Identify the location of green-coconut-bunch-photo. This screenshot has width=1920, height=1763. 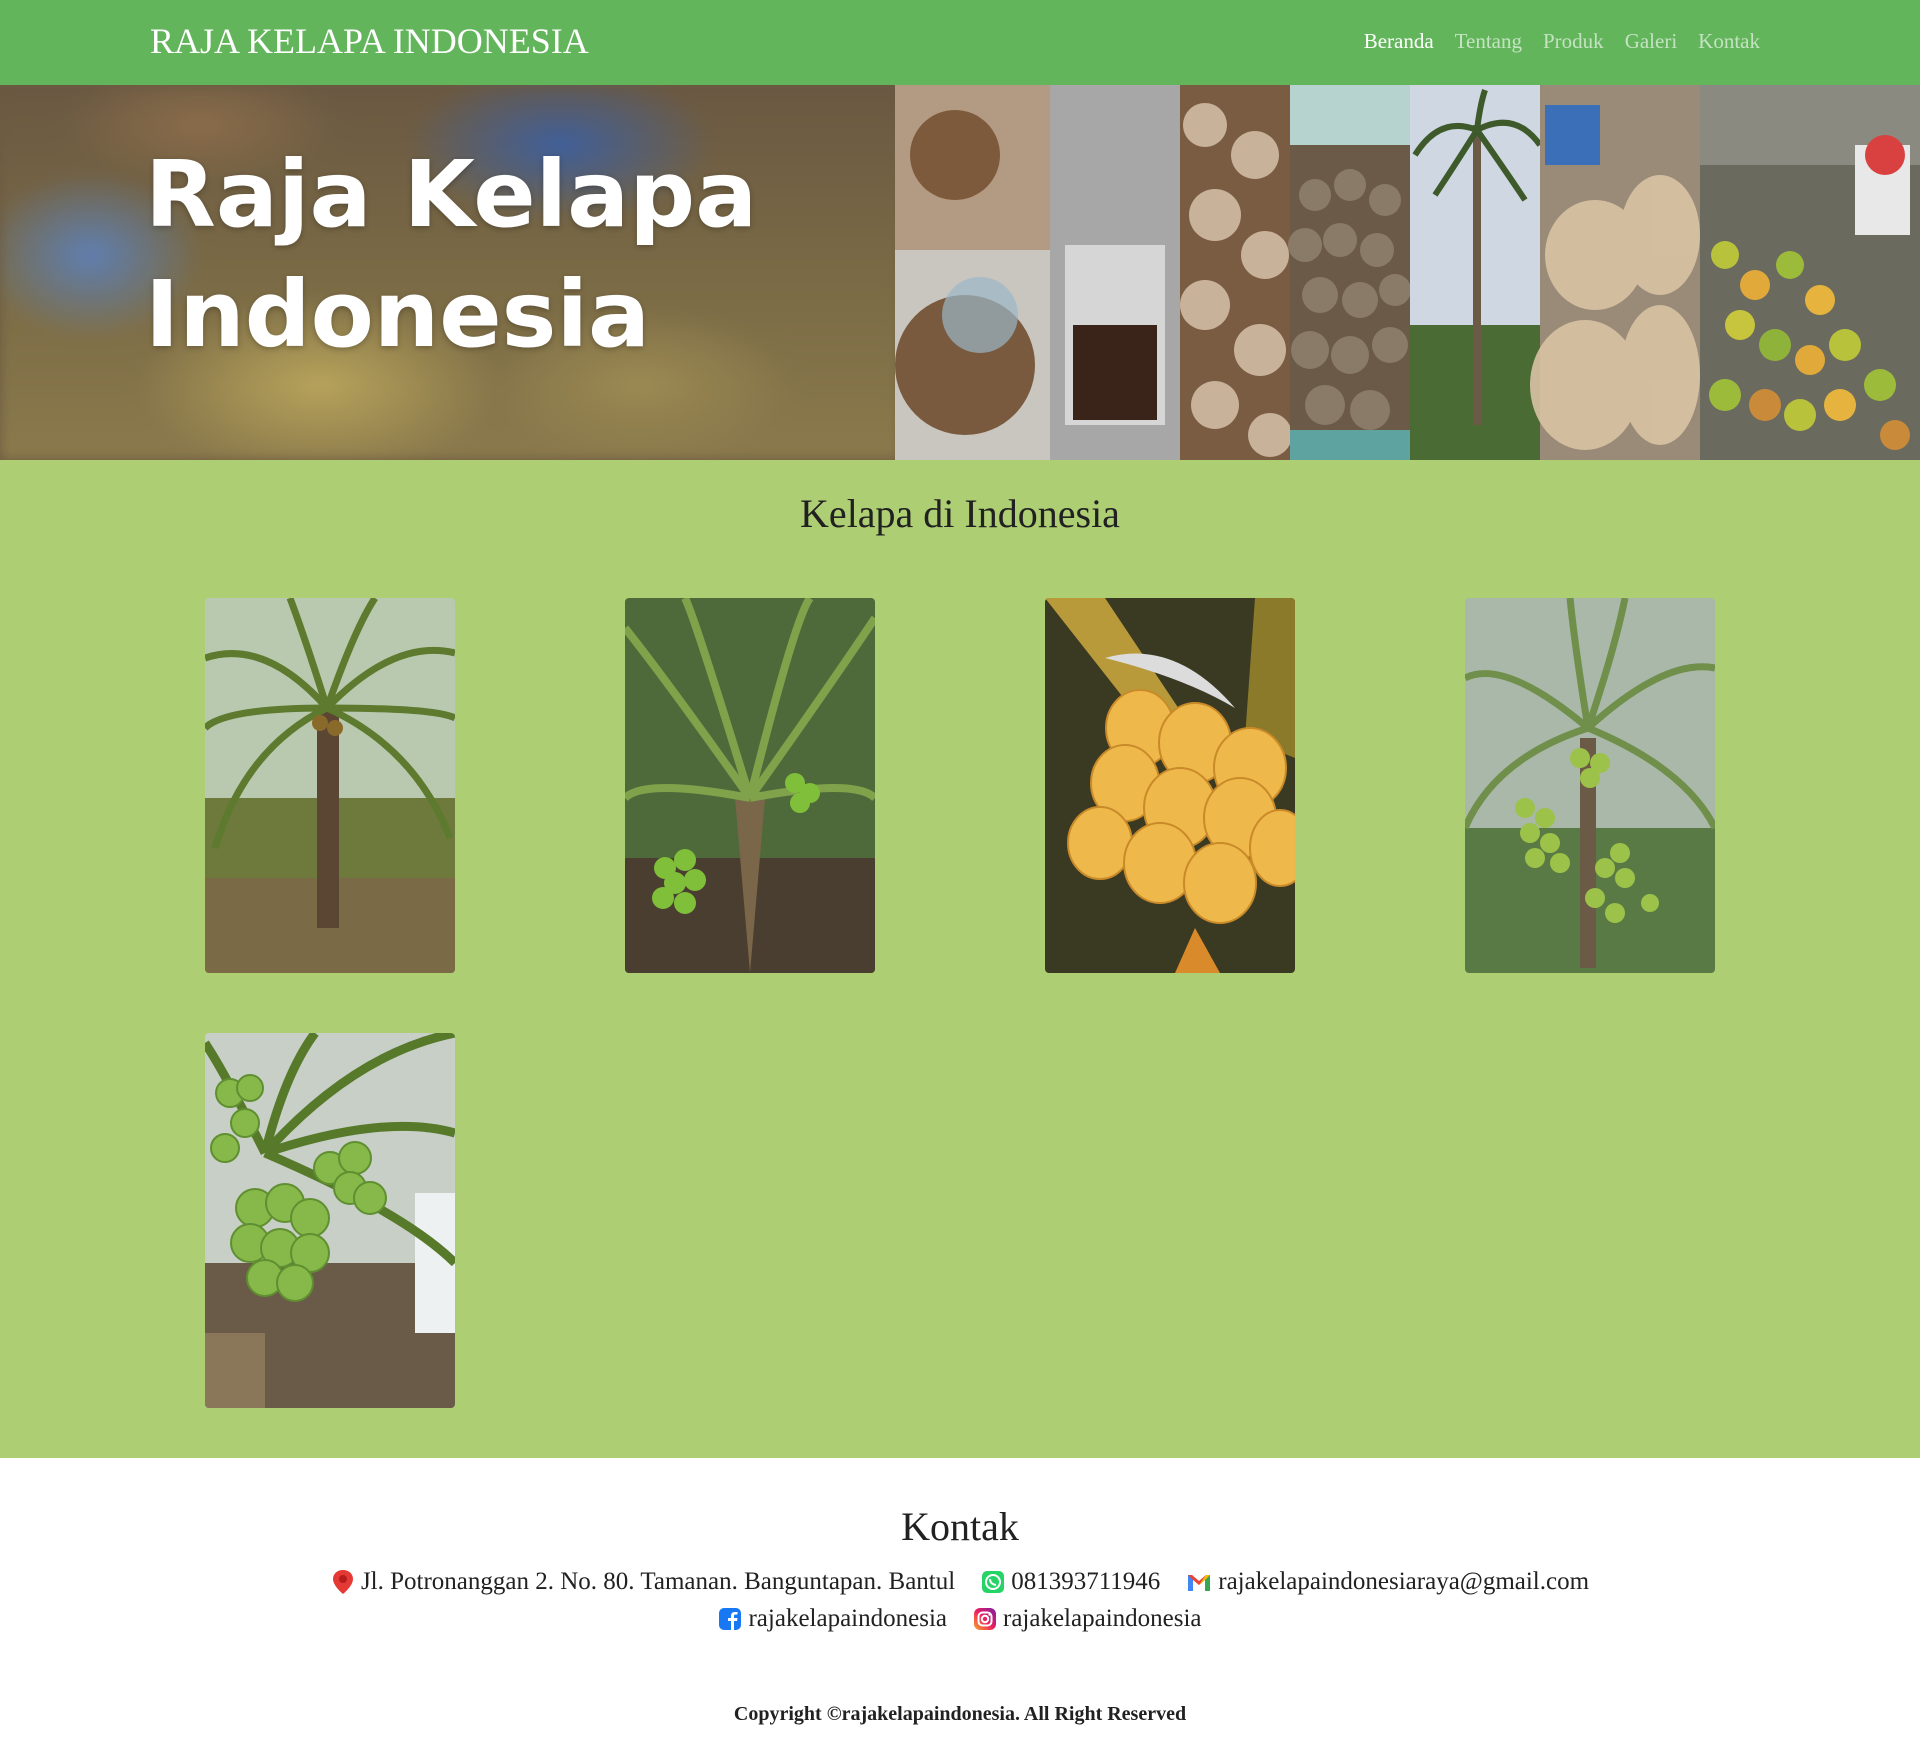
(330, 1220).